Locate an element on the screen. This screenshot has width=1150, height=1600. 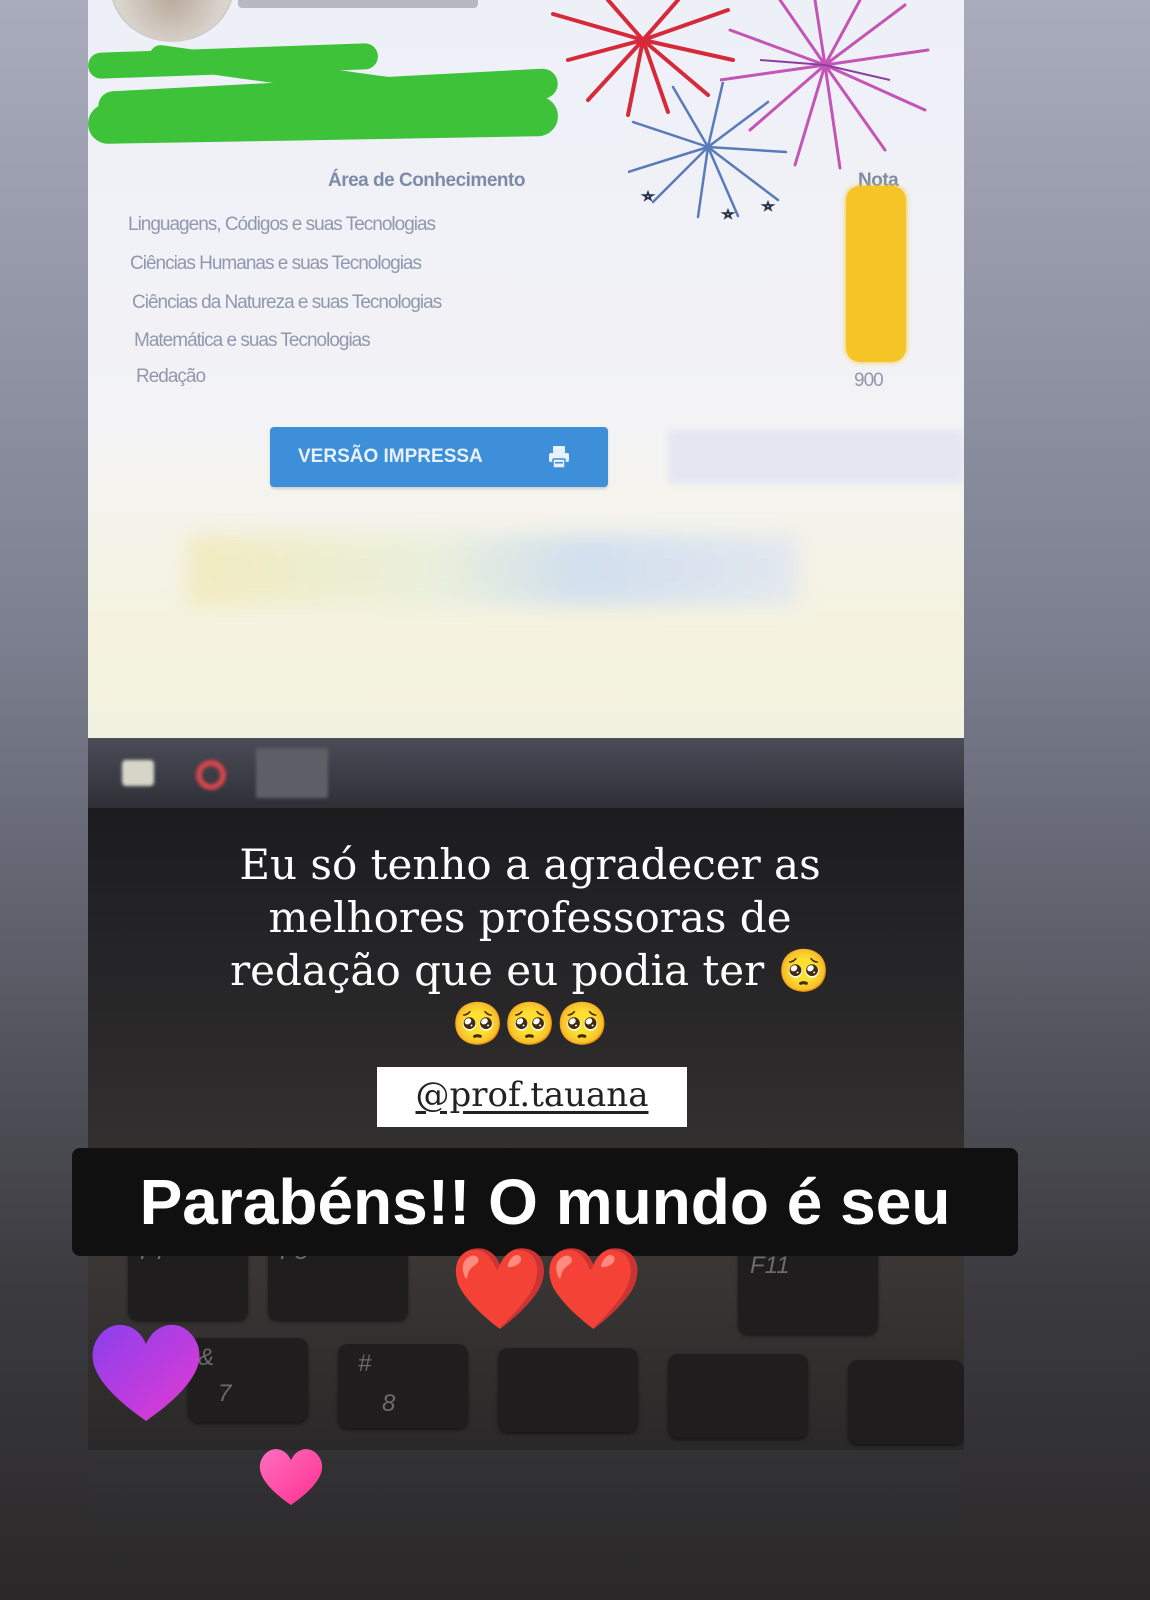
taskbar is located at coordinates (526, 773).